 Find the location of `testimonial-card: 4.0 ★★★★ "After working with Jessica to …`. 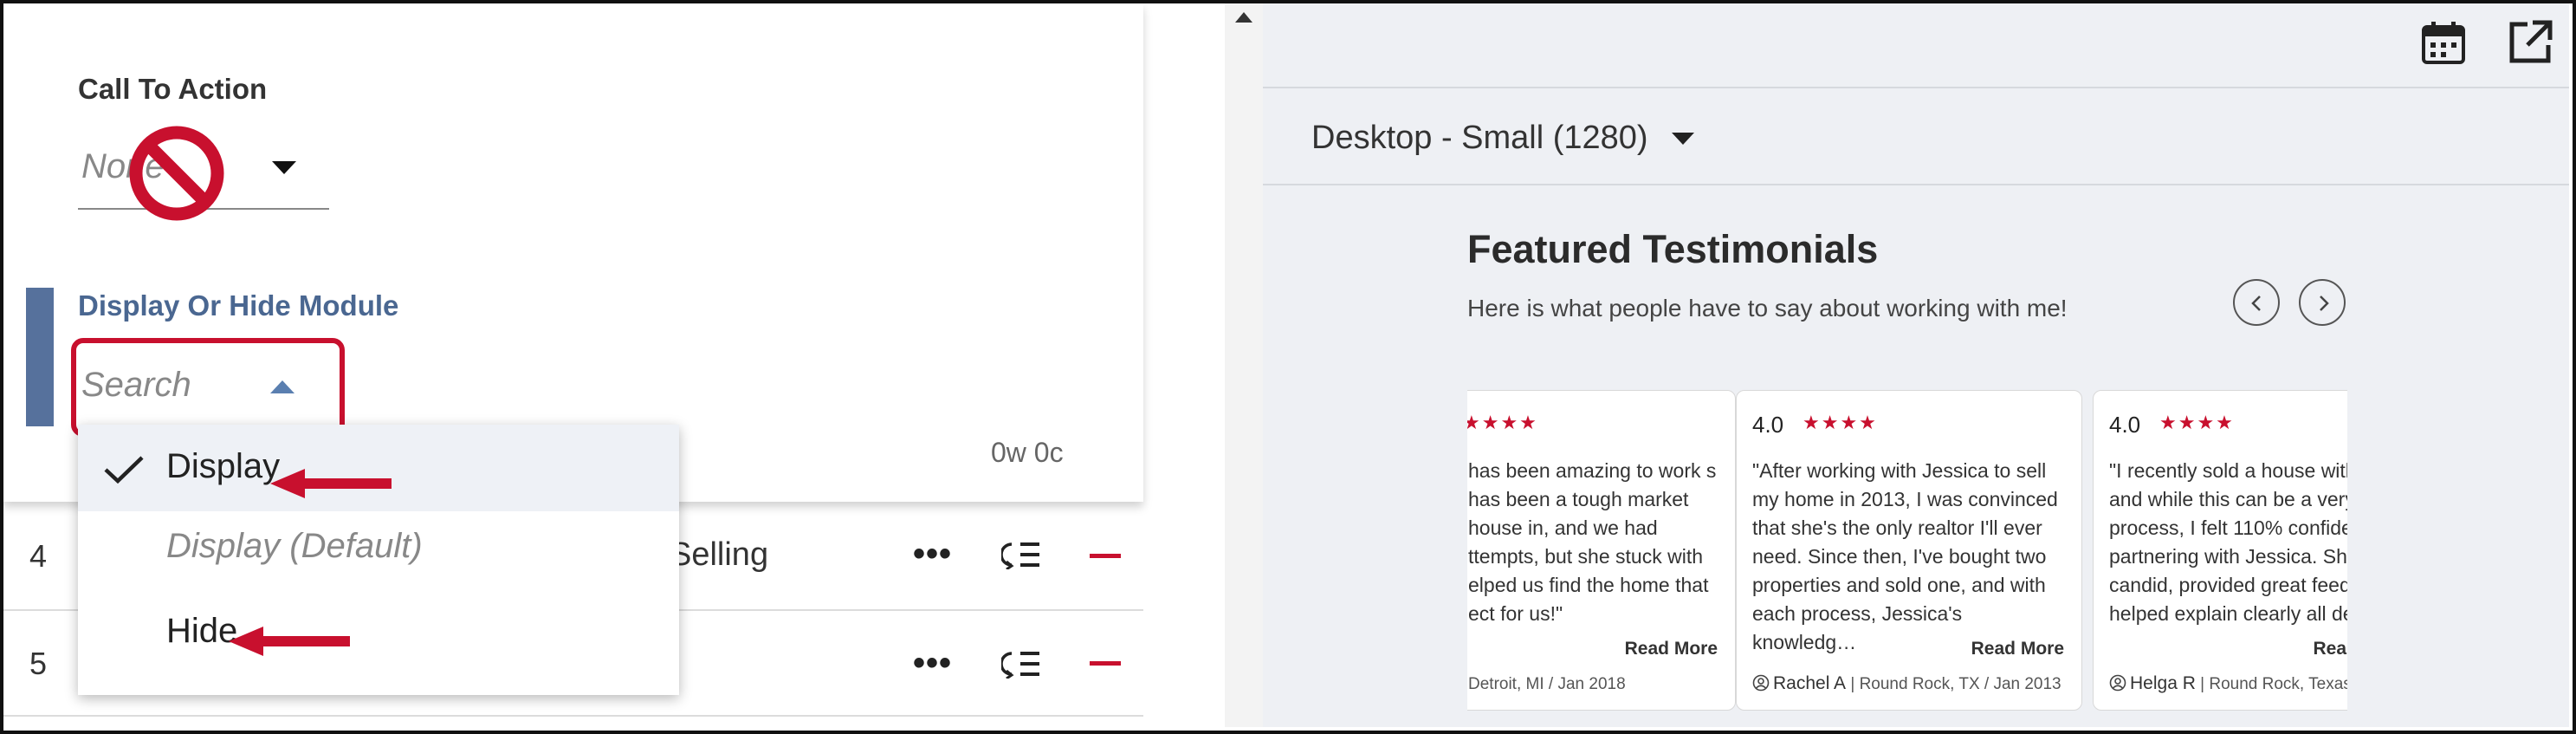

testimonial-card: 4.0 ★★★★ "After working with Jessica to … is located at coordinates (1909, 551).